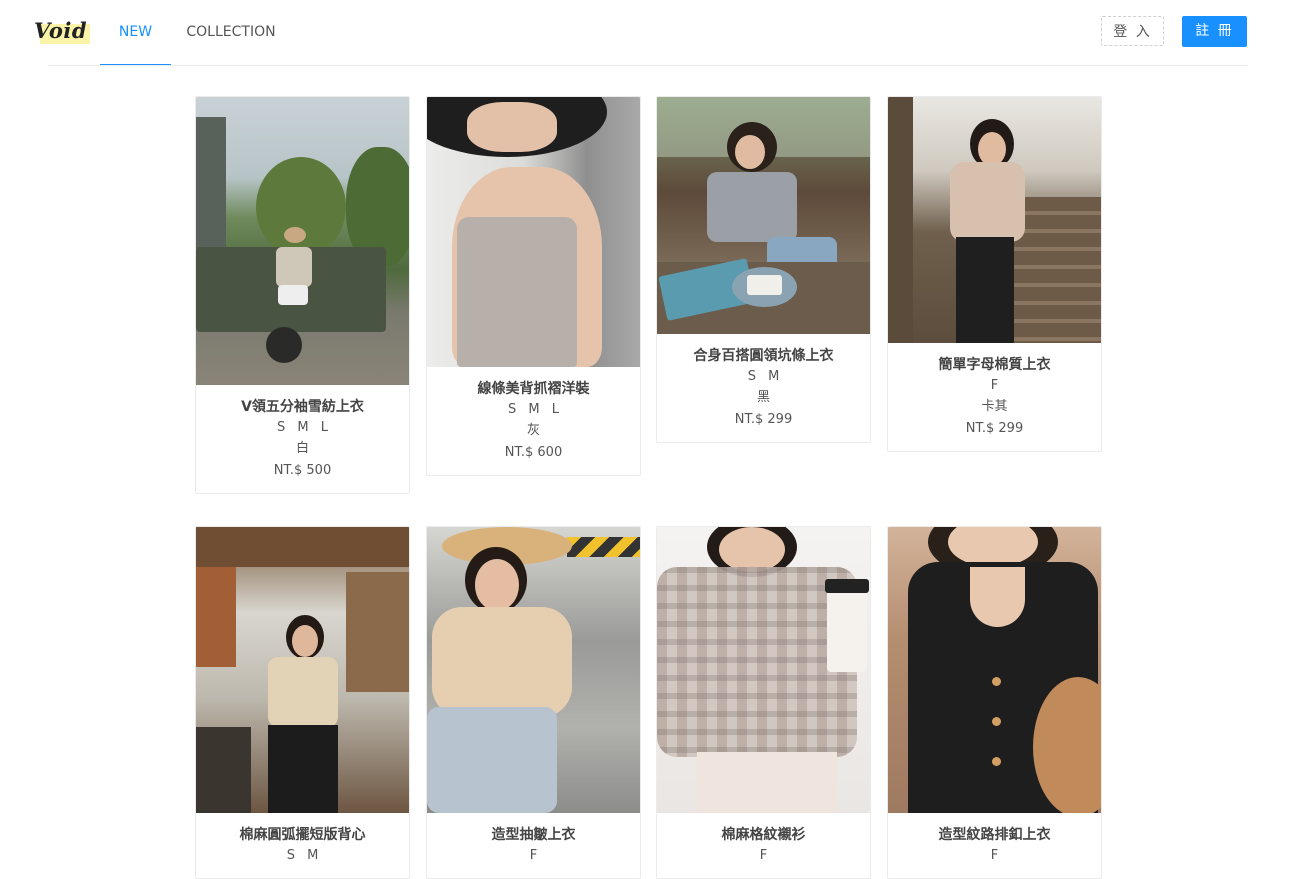 The width and height of the screenshot is (1296, 879). I want to click on product-info: V領五分袖雪紡上衣 S M L 白 NT.$ 500, so click(302, 439).